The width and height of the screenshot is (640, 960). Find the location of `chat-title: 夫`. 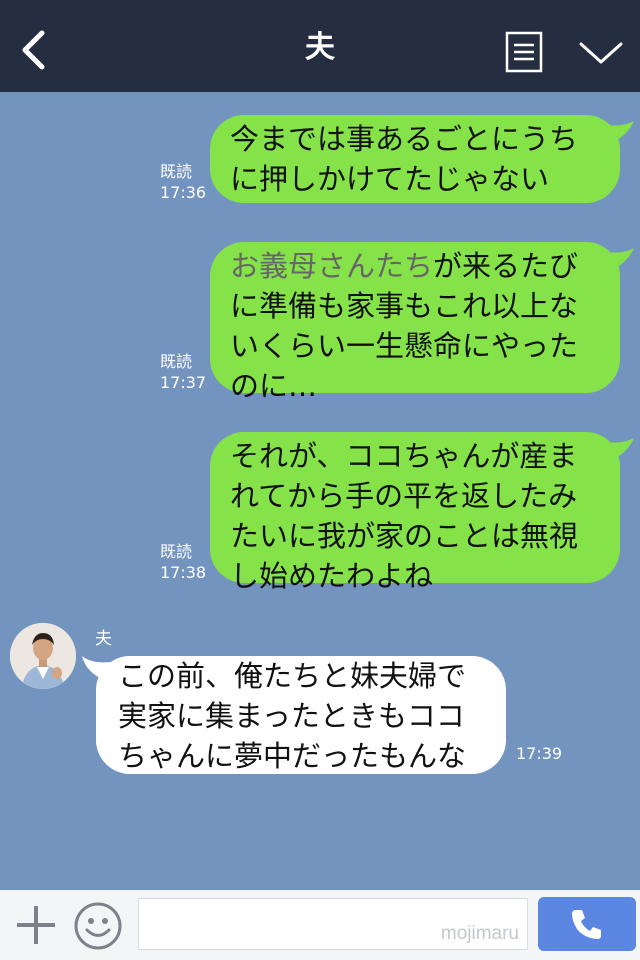

chat-title: 夫 is located at coordinates (320, 47).